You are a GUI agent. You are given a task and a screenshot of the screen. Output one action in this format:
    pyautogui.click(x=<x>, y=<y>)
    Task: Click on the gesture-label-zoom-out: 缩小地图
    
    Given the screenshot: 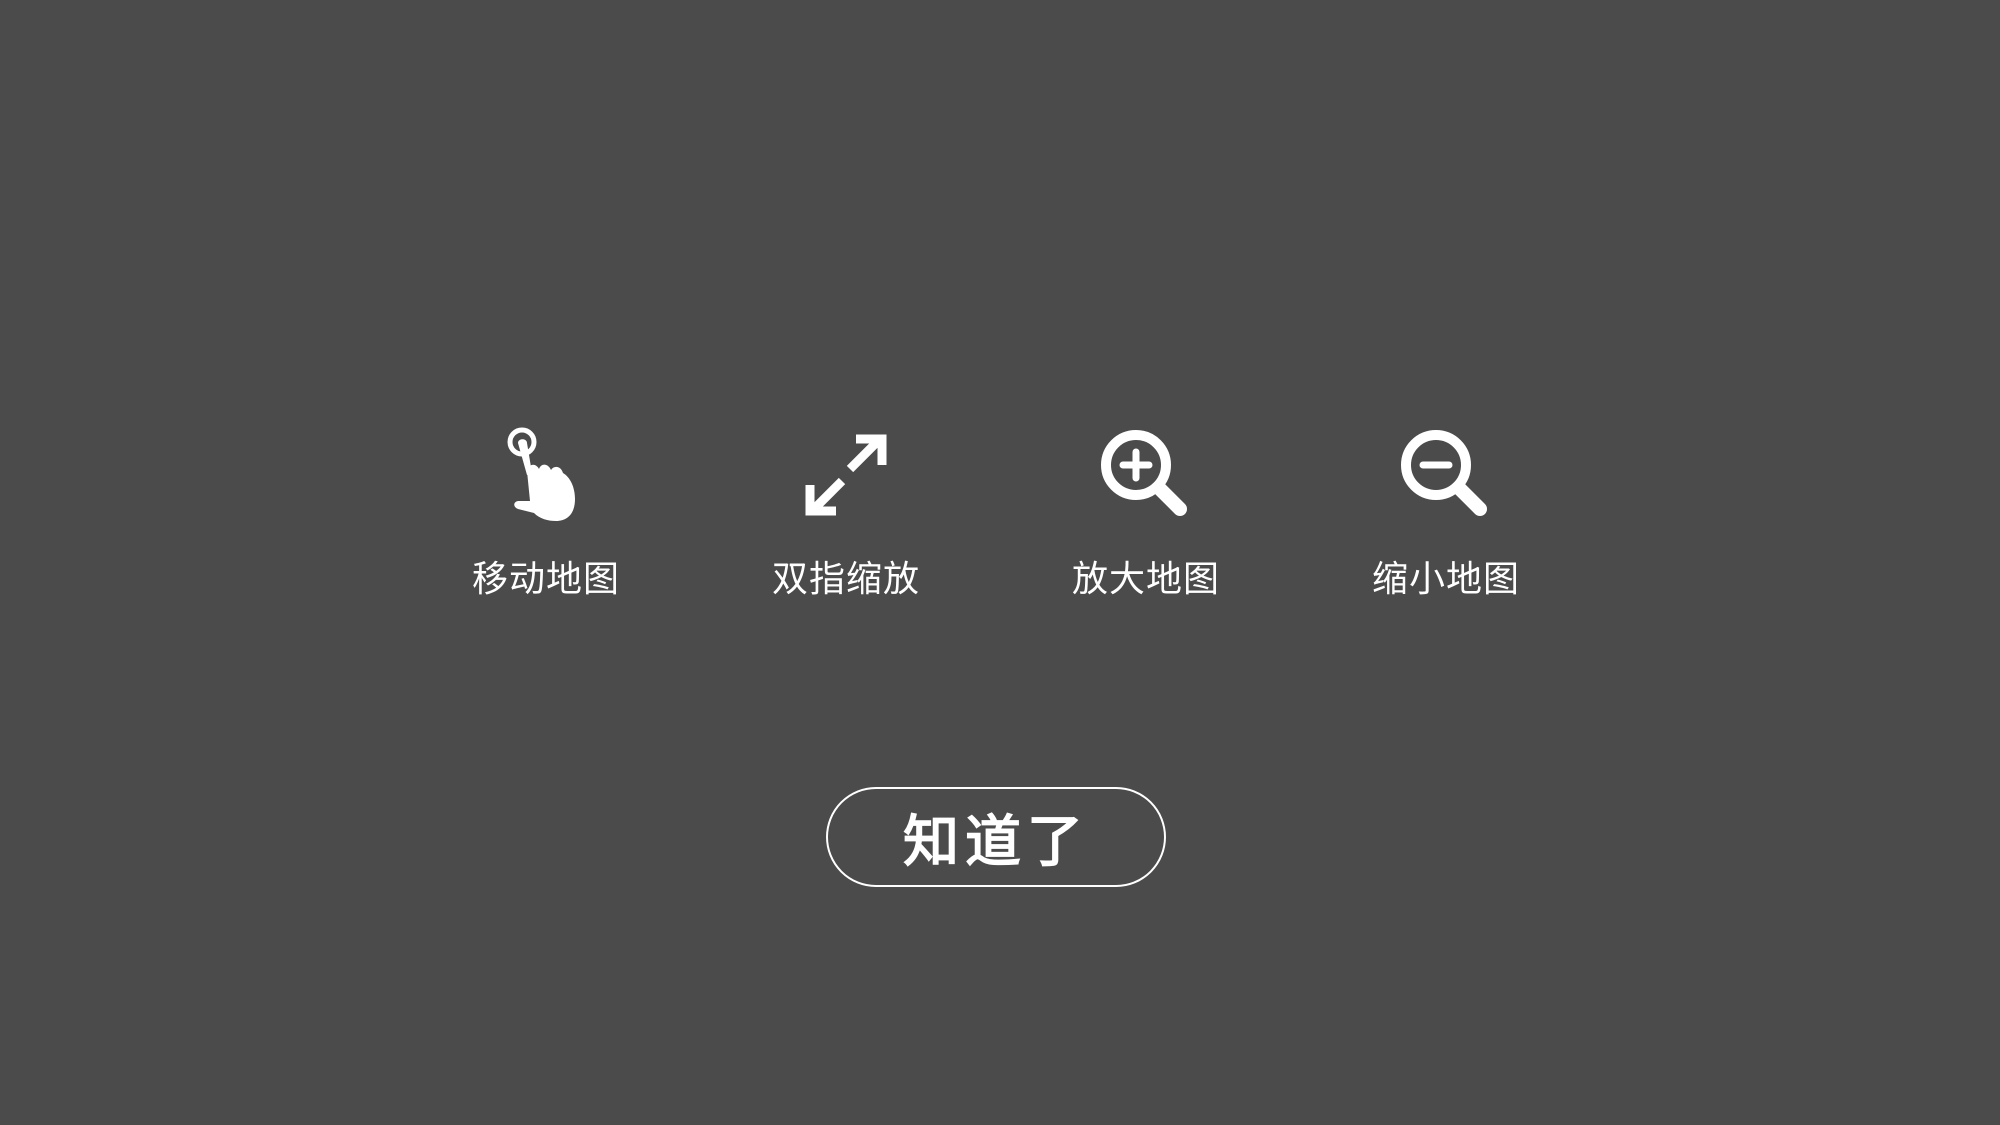 What is the action you would take?
    pyautogui.click(x=1445, y=579)
    